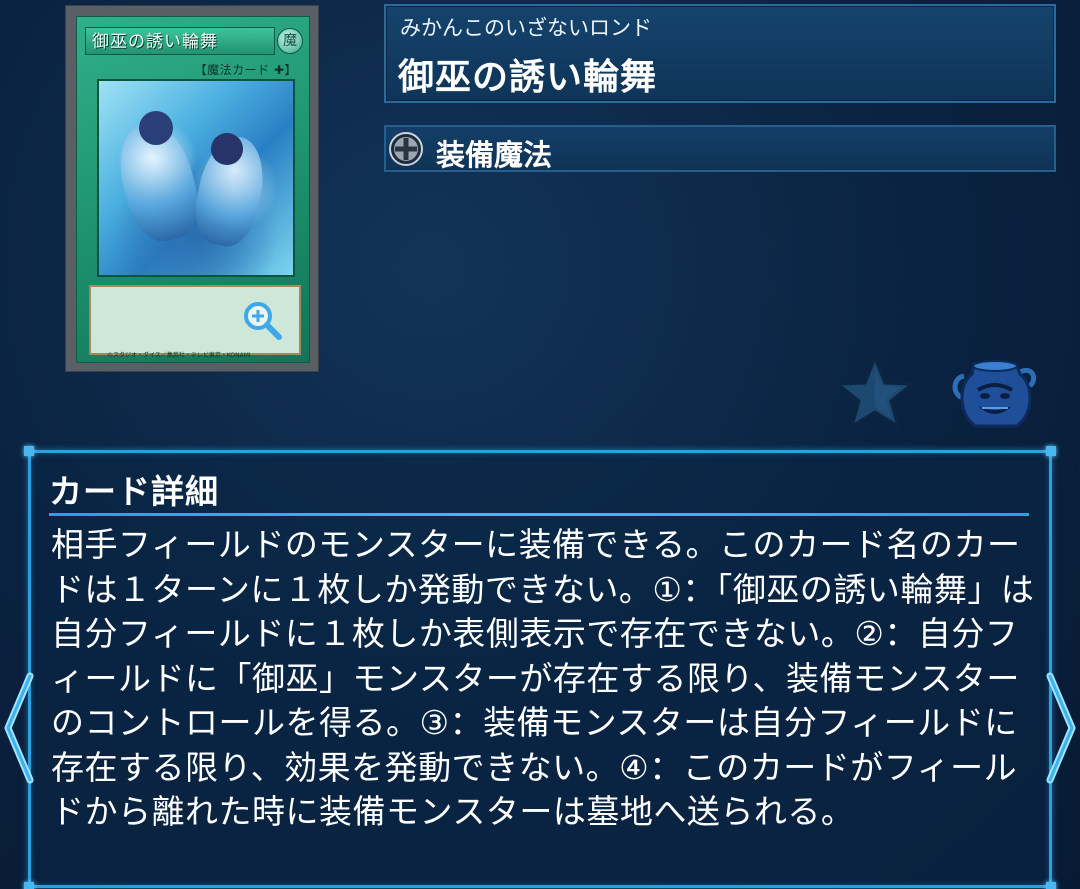 The width and height of the screenshot is (1080, 889). I want to click on card-copyright: ©スタジオ・ダイス／集英社・テレビ東京・KONAMI, so click(179, 355).